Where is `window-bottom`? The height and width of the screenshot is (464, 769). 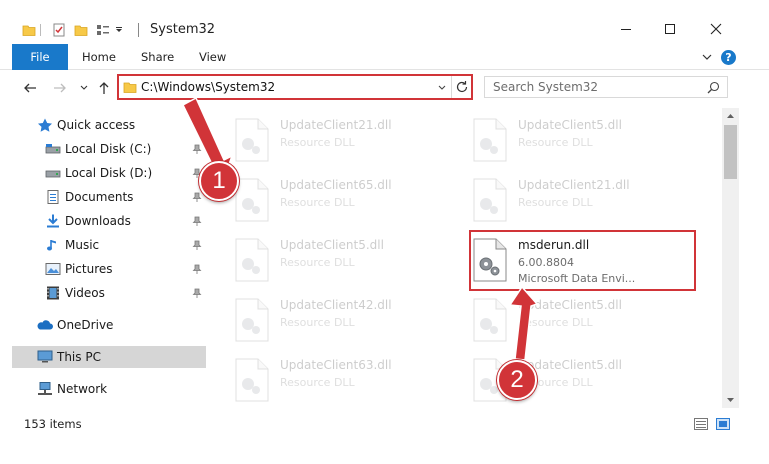
window-bottom is located at coordinates (384, 450).